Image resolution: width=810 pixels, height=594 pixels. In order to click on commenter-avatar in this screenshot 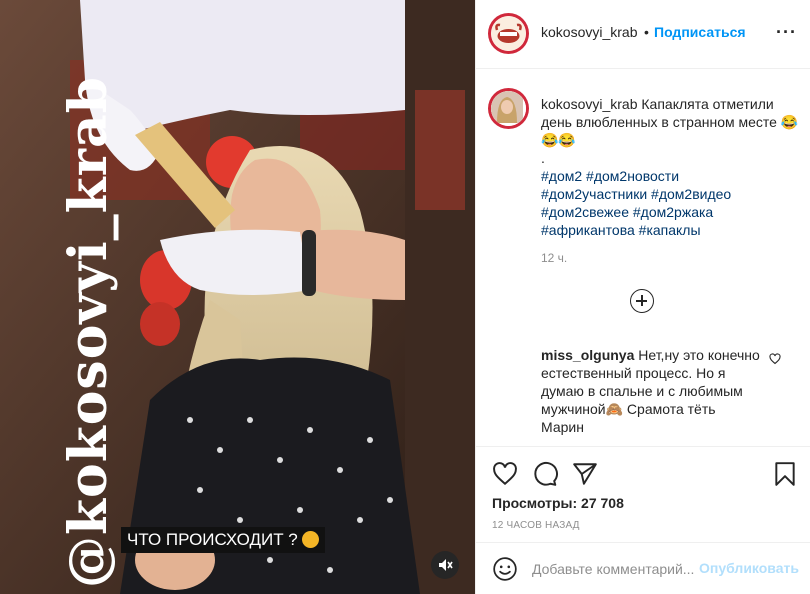, I will do `click(508, 108)`.